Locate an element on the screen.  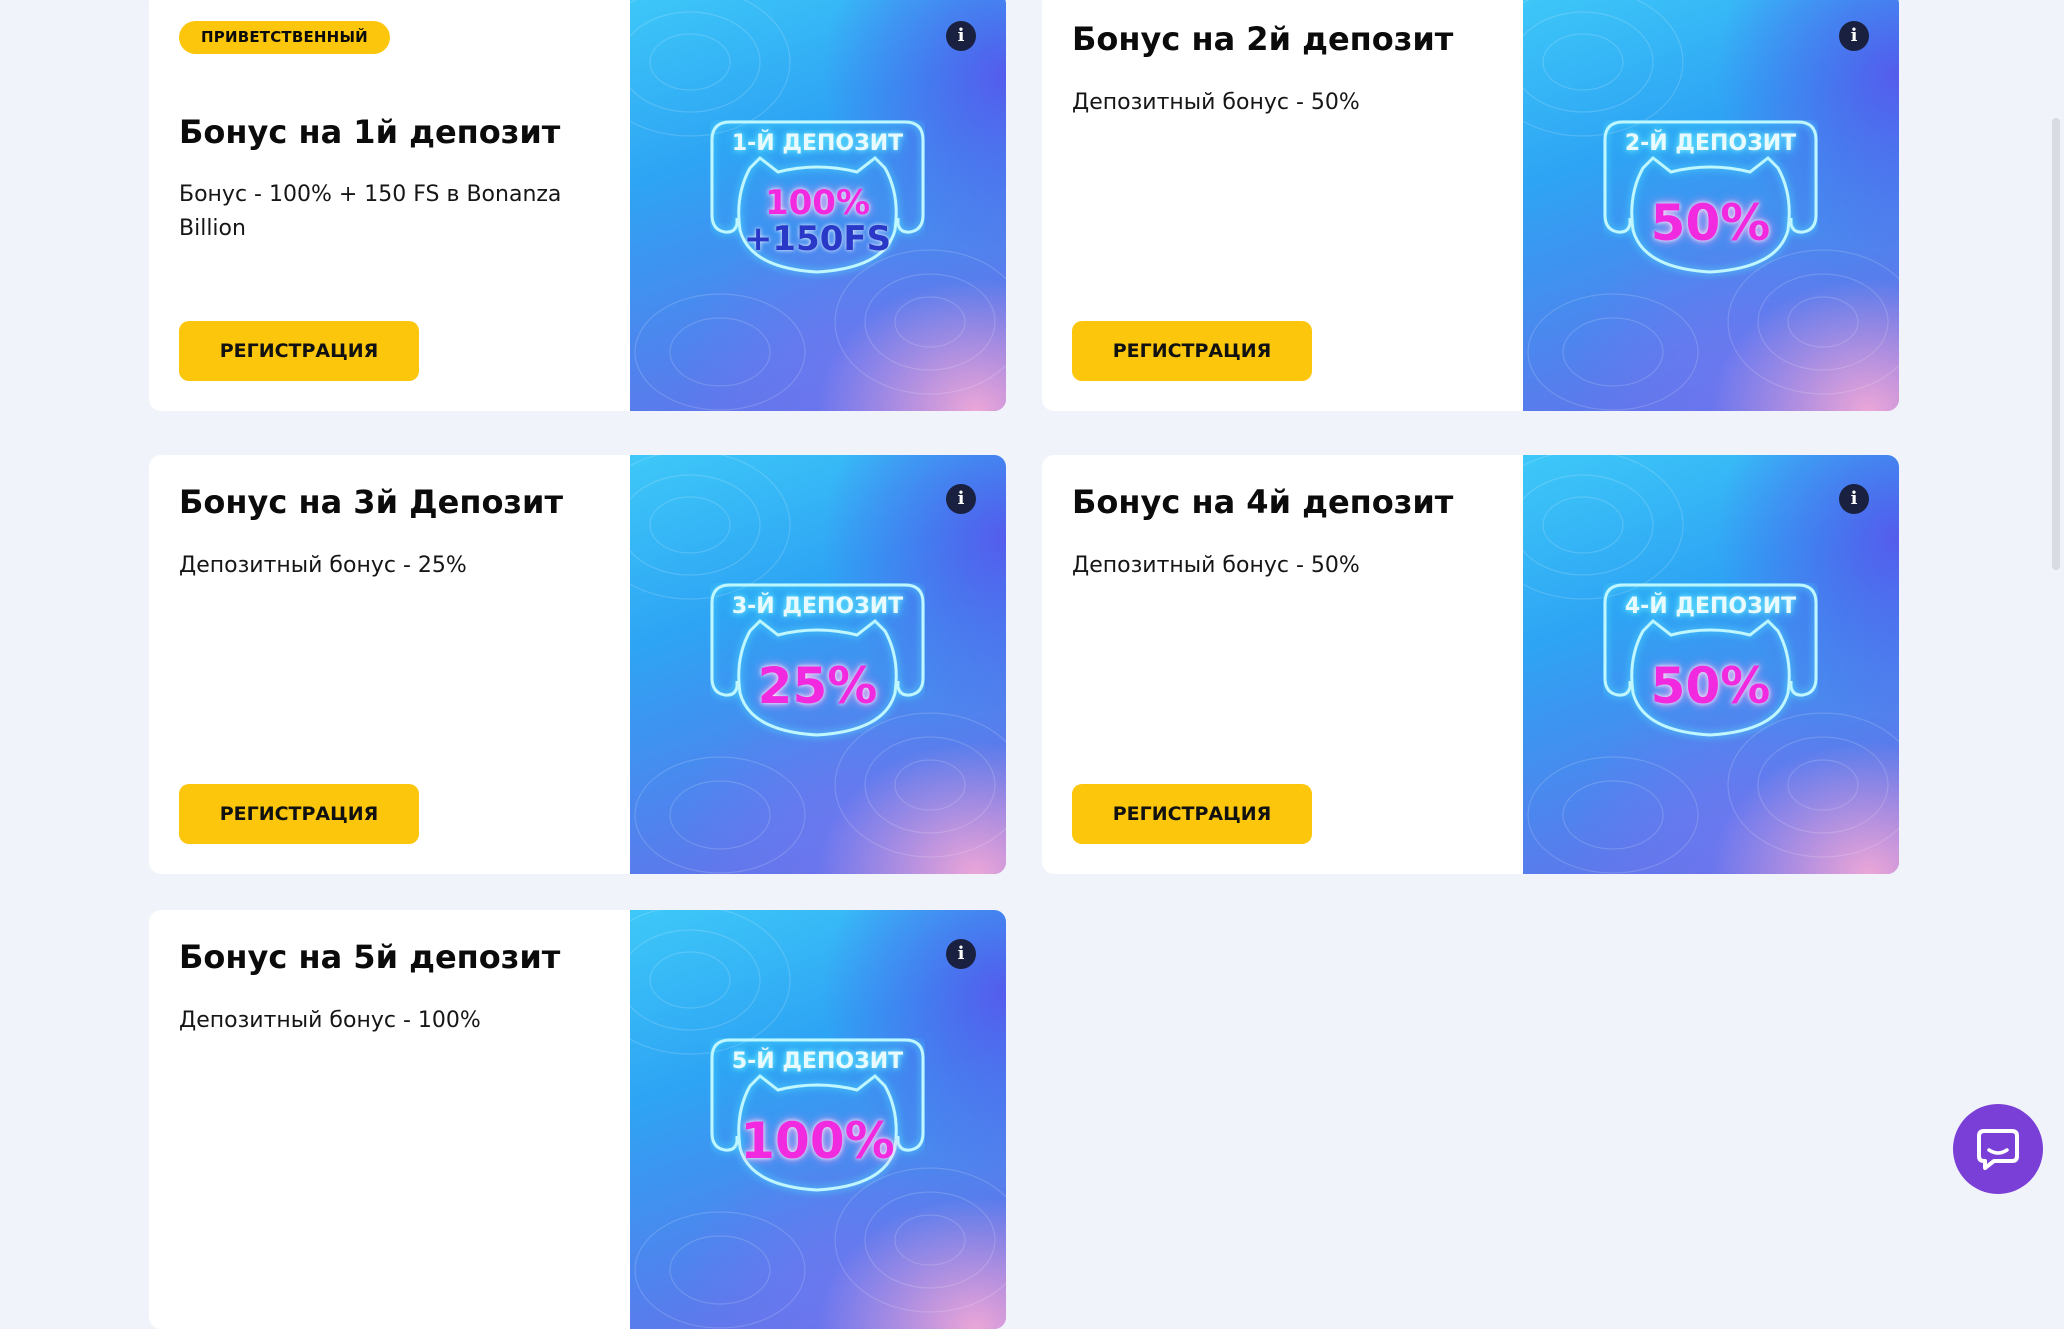
chat-button is located at coordinates (1998, 1149).